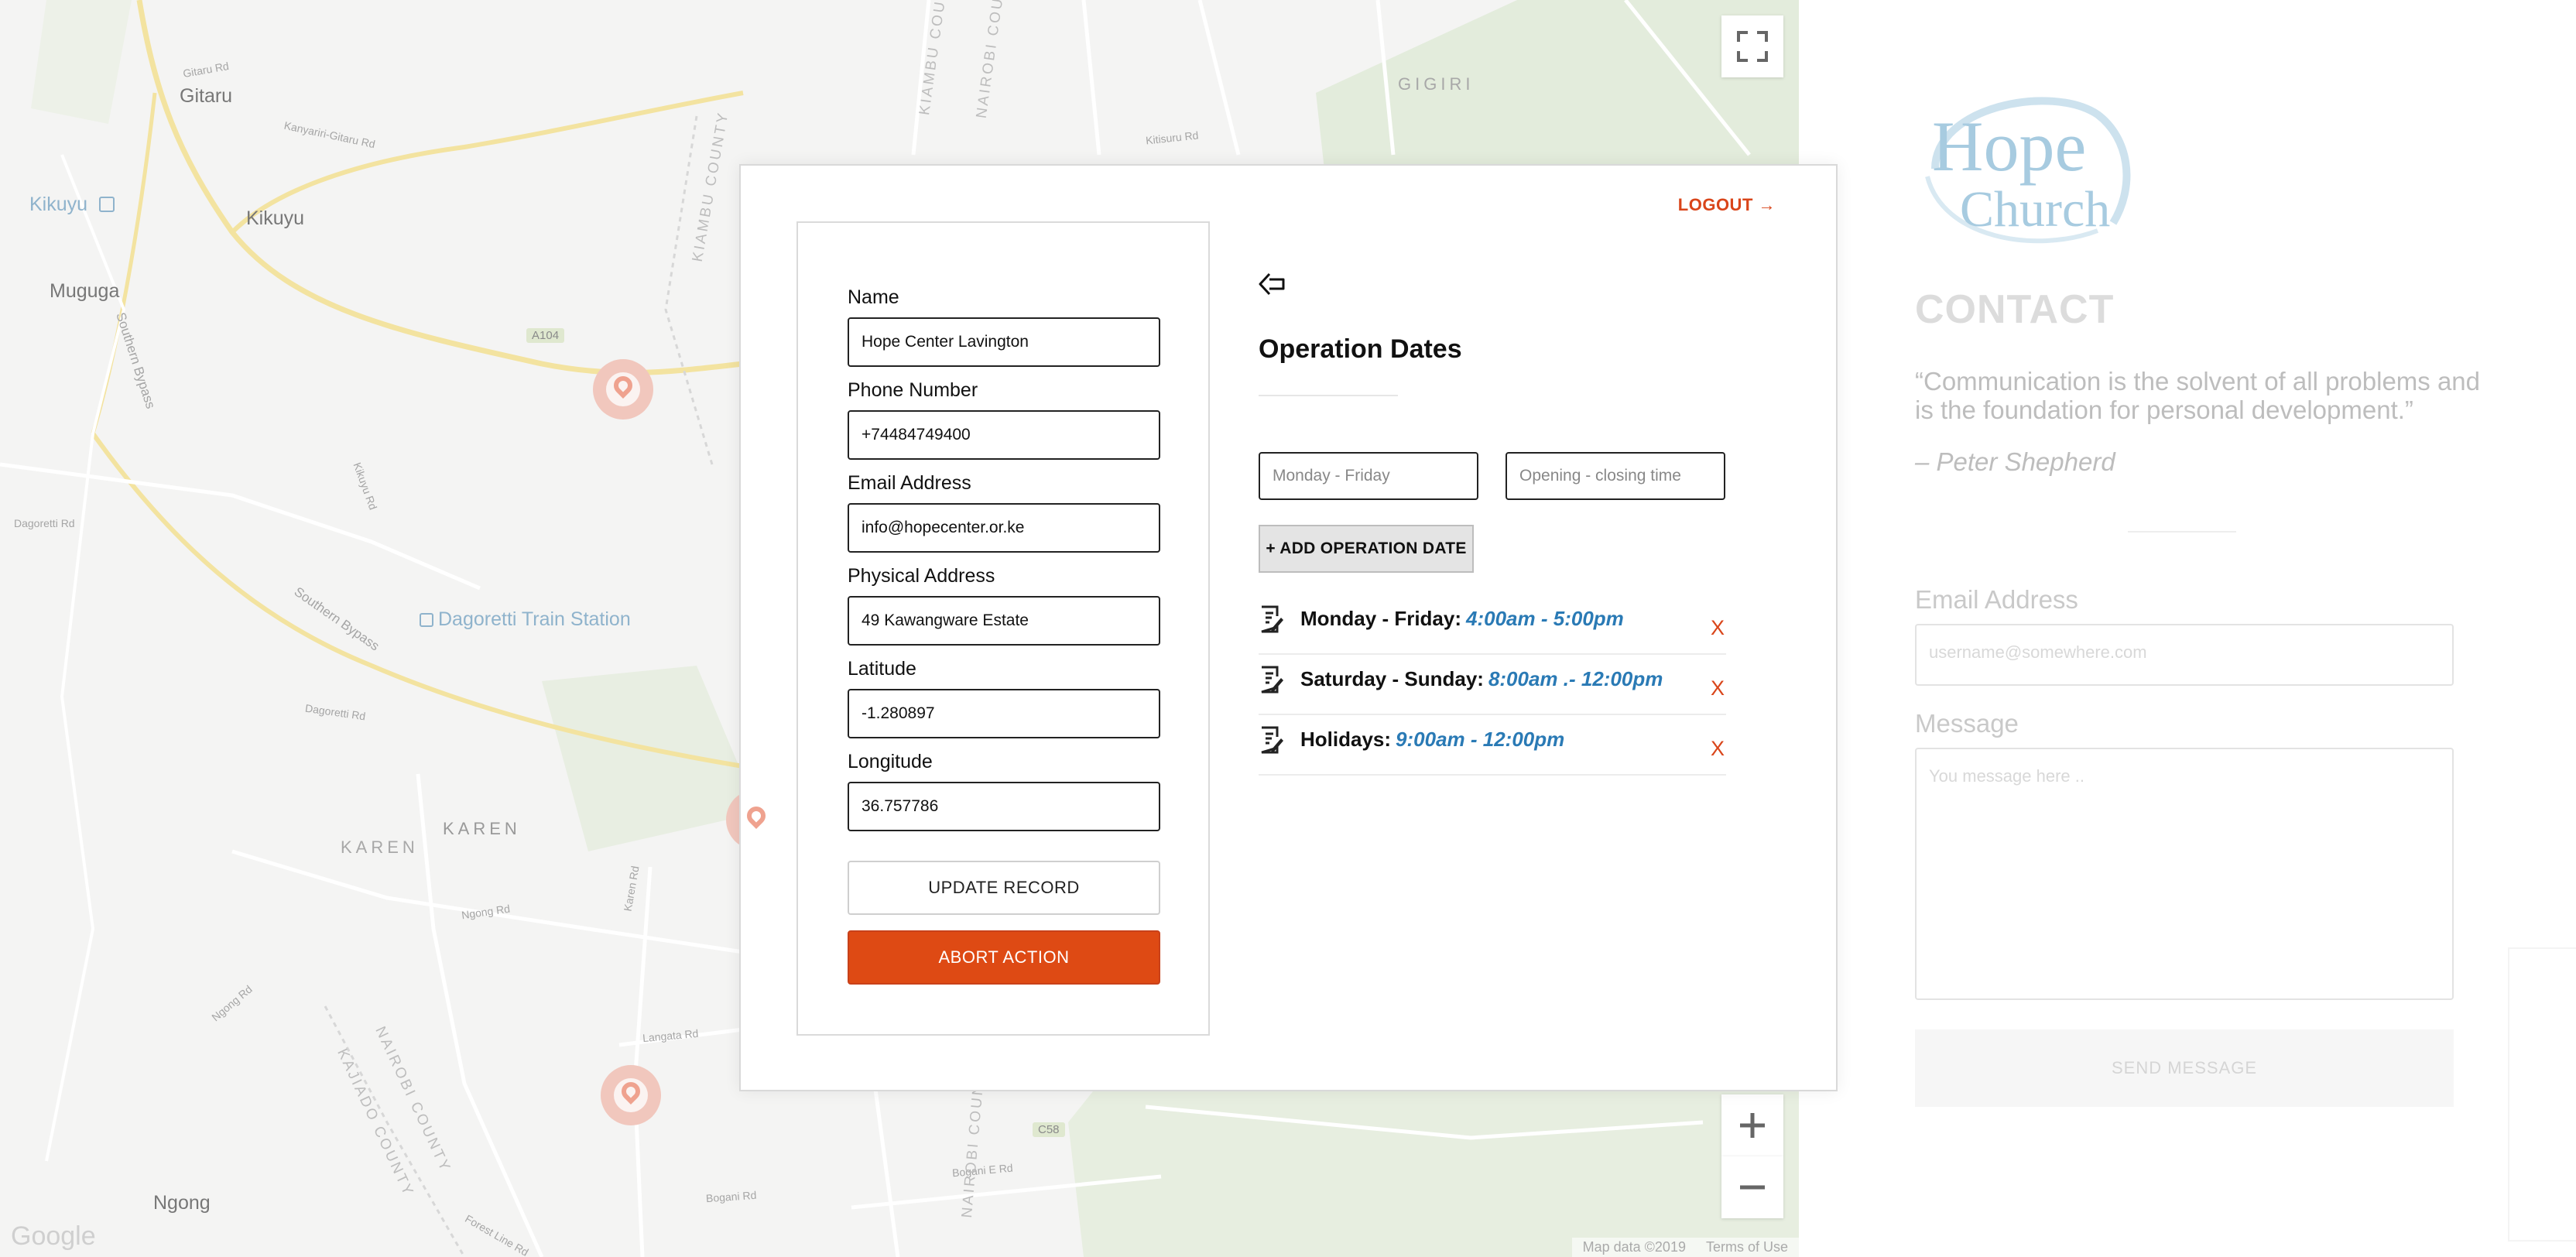 This screenshot has width=2576, height=1257. I want to click on road-shield-a104: A104, so click(545, 335).